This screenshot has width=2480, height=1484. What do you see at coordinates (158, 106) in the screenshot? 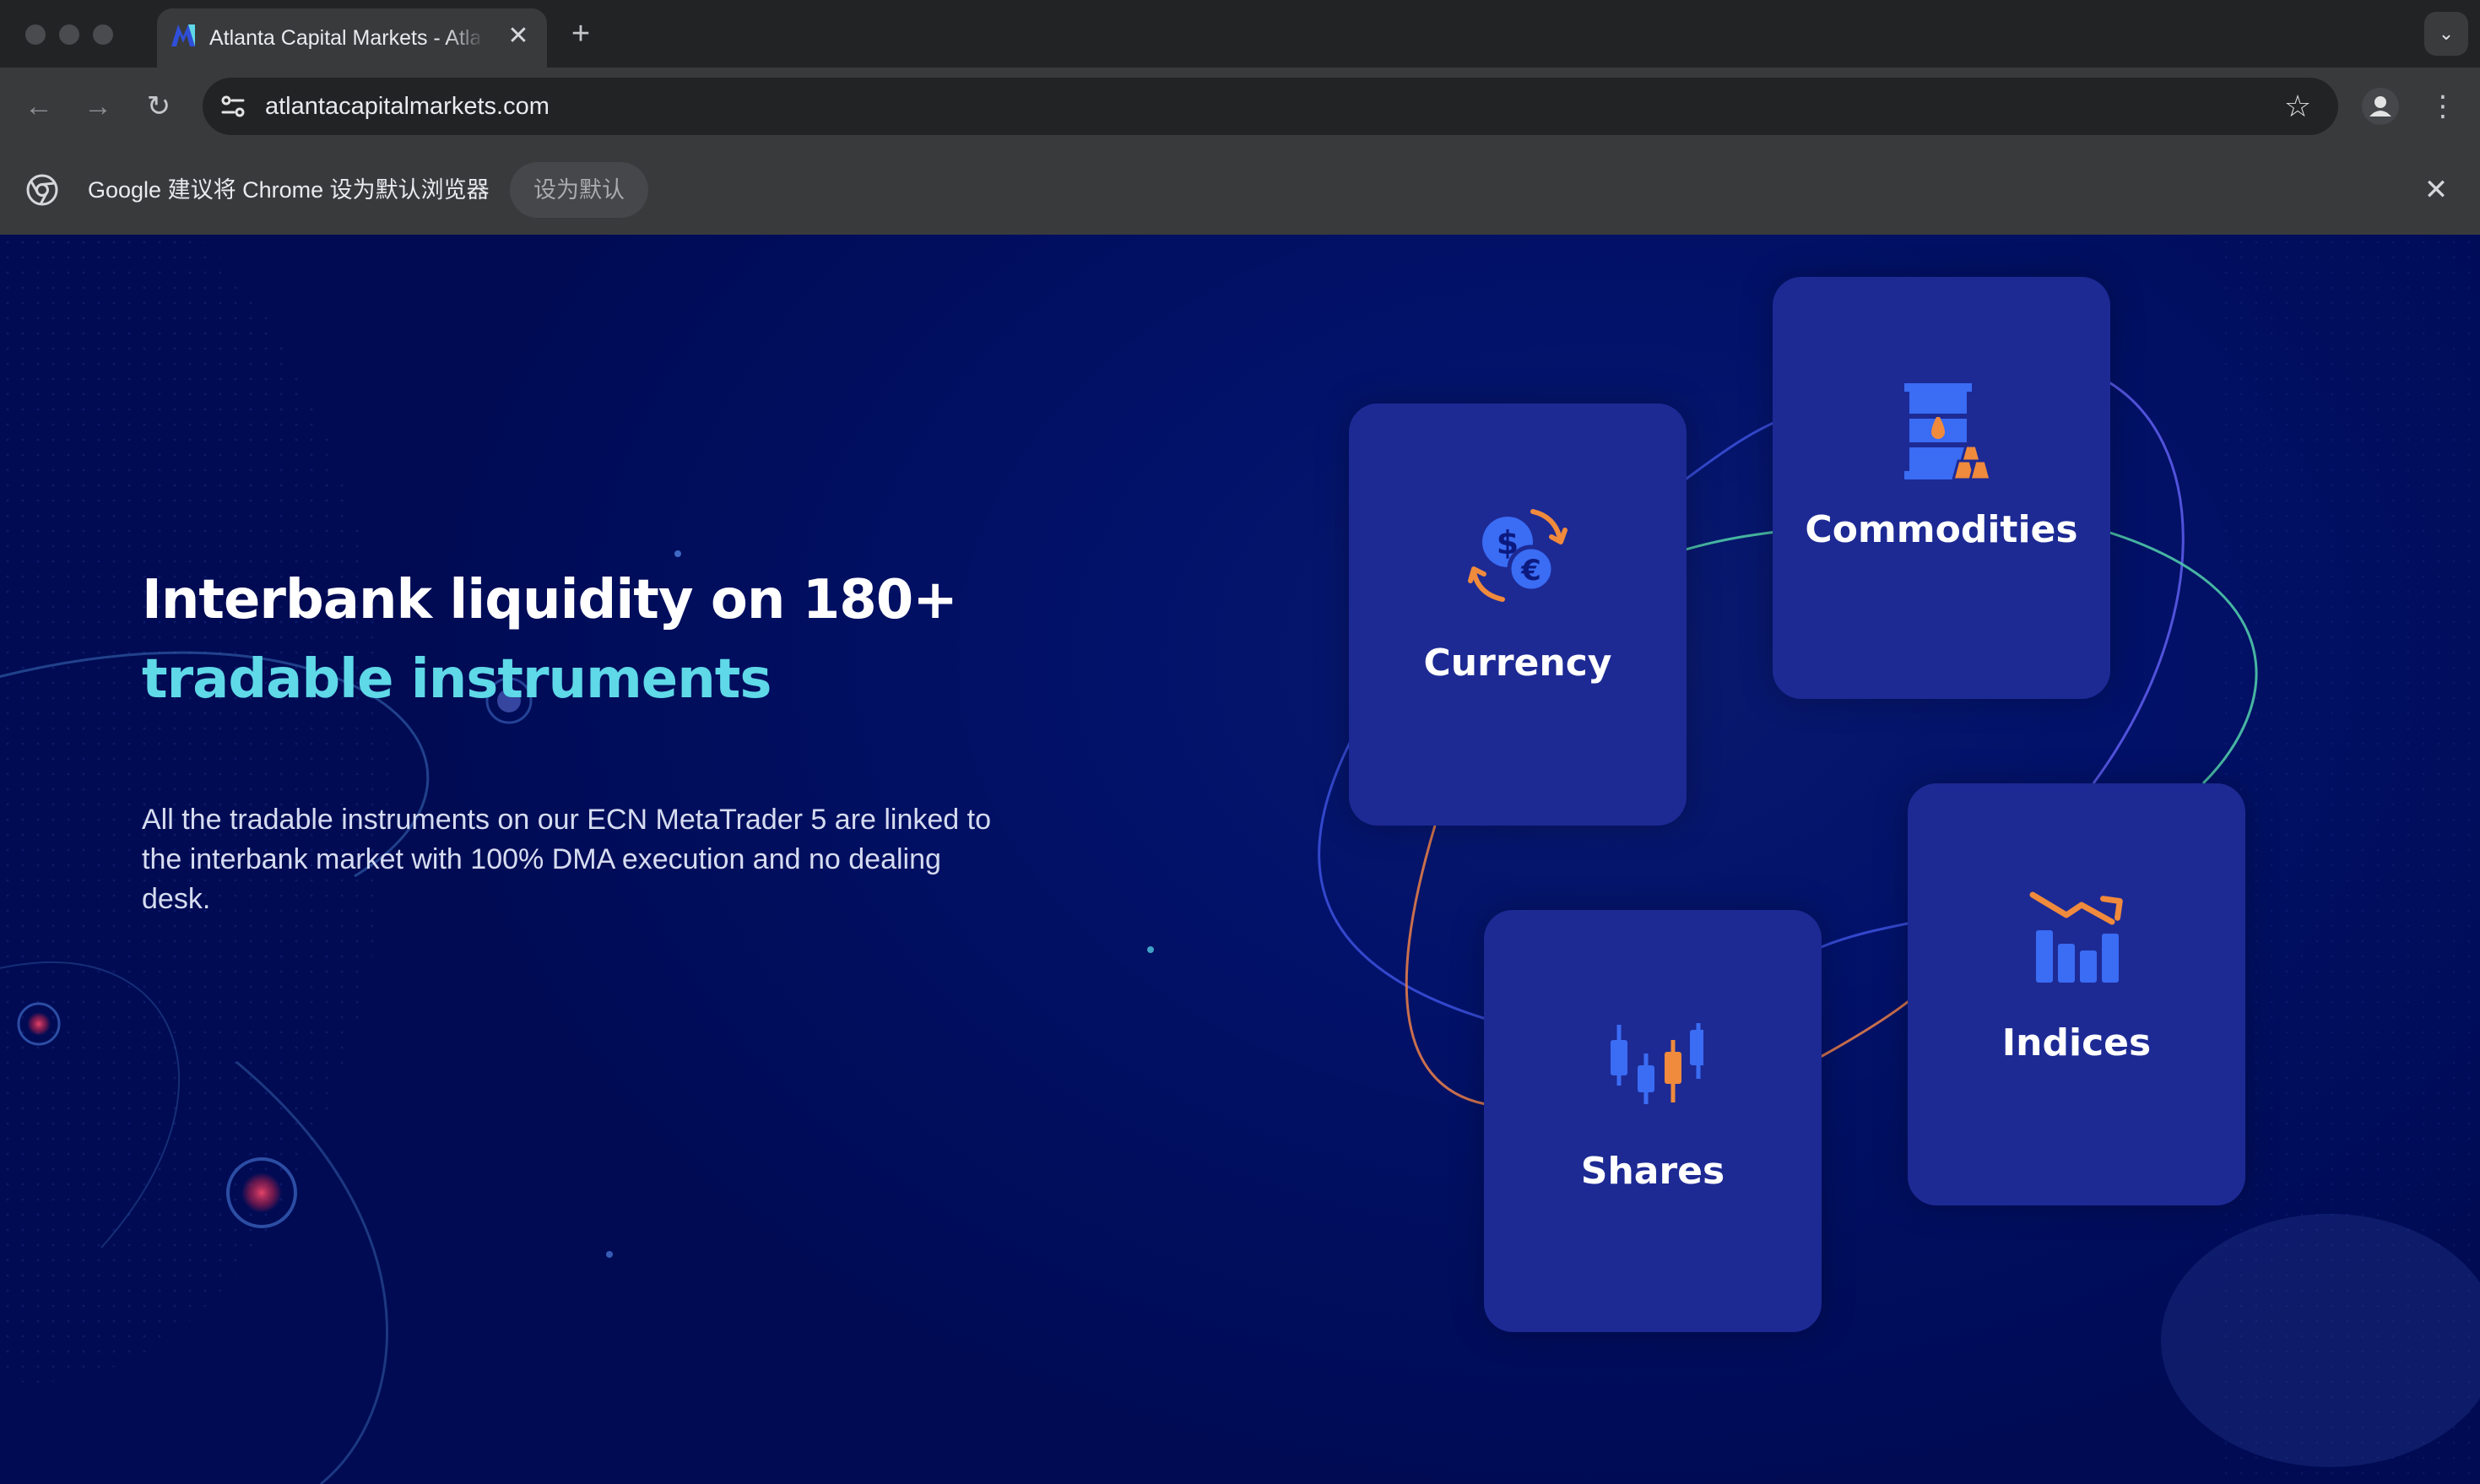
I see `reload-icon: ↻` at bounding box center [158, 106].